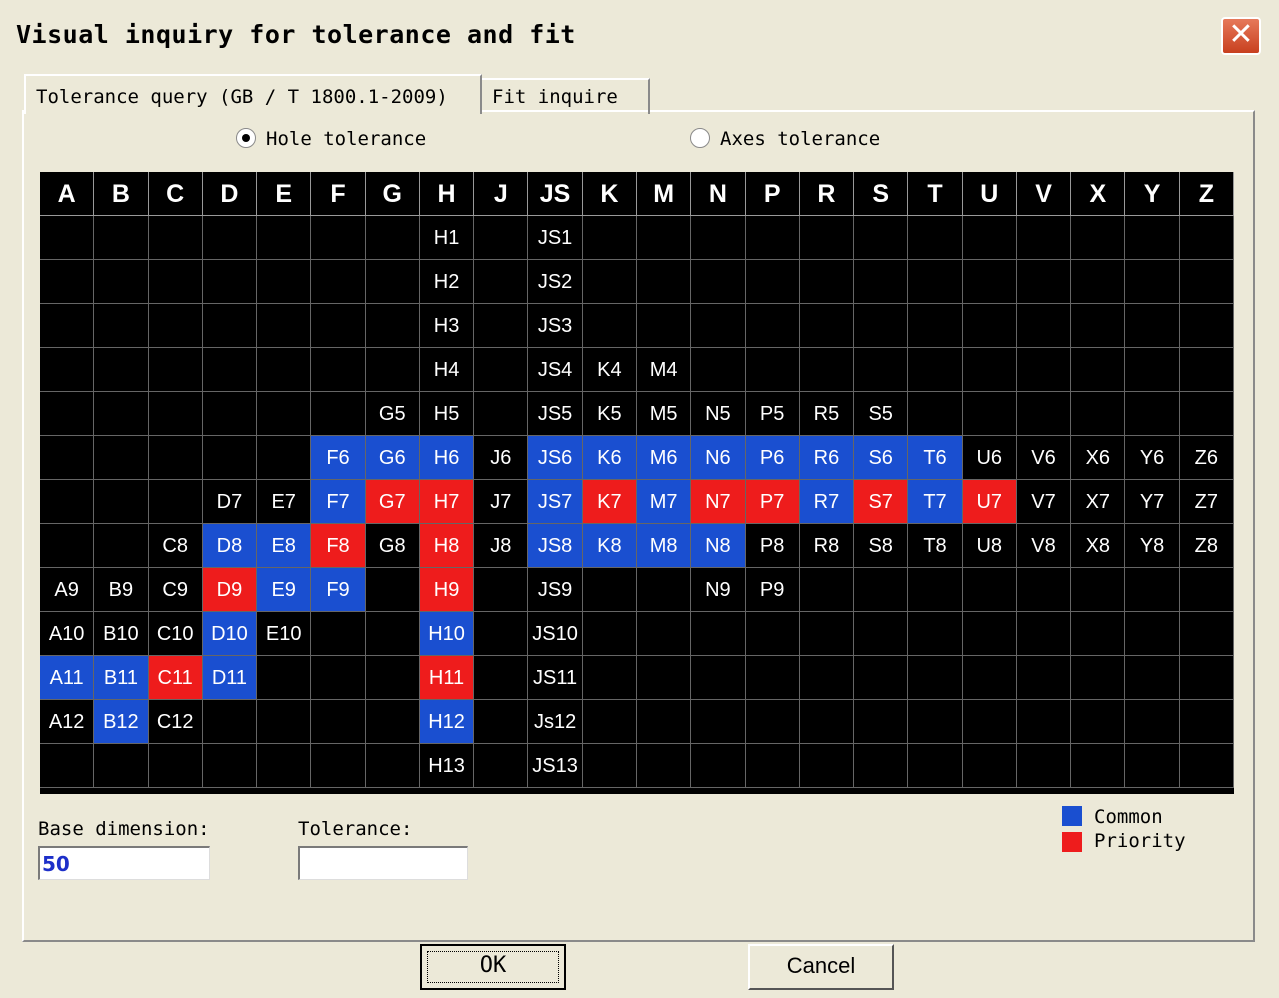  I want to click on tolerance-cell-a9: A9, so click(67, 590).